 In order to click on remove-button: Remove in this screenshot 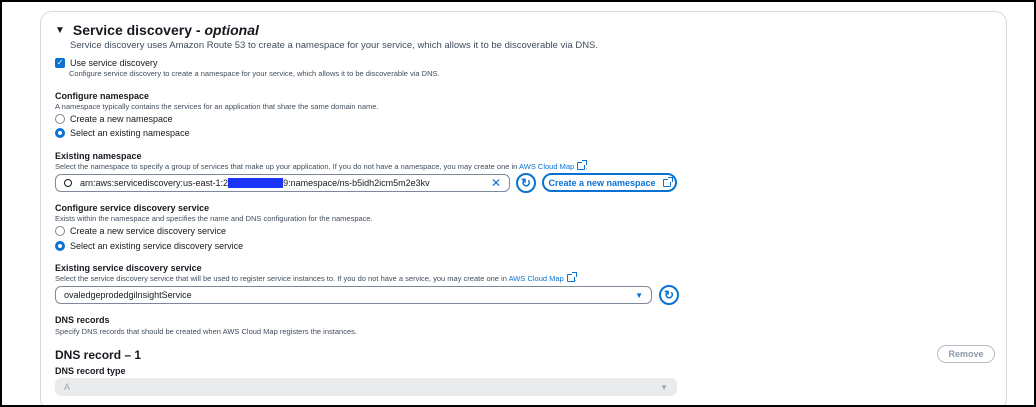, I will do `click(966, 354)`.